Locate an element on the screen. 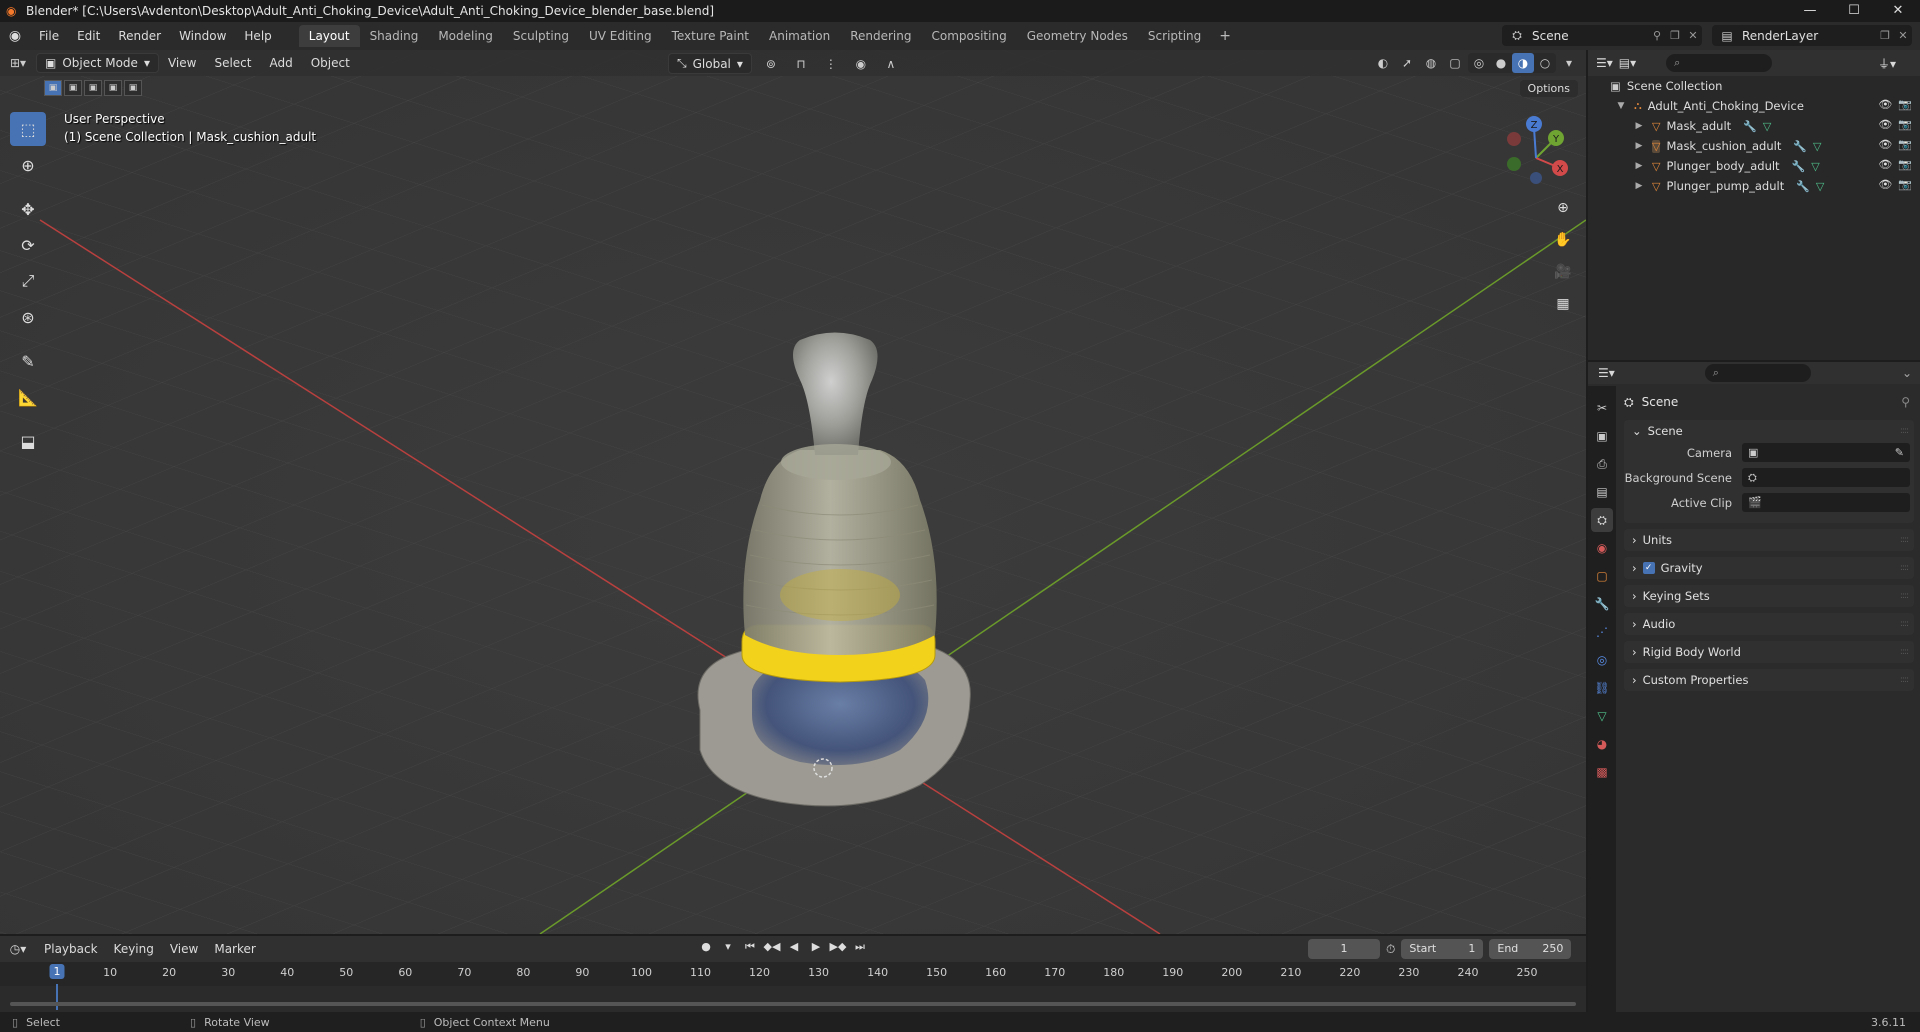 Image resolution: width=1920 pixels, height=1032 pixels. timeline-menu-view: View is located at coordinates (184, 949).